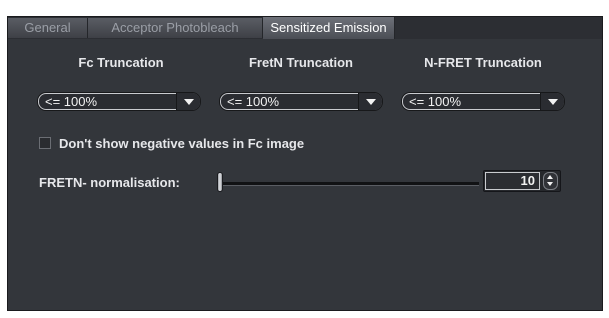  I want to click on fc-truncation-value: <= 100%, so click(107, 101).